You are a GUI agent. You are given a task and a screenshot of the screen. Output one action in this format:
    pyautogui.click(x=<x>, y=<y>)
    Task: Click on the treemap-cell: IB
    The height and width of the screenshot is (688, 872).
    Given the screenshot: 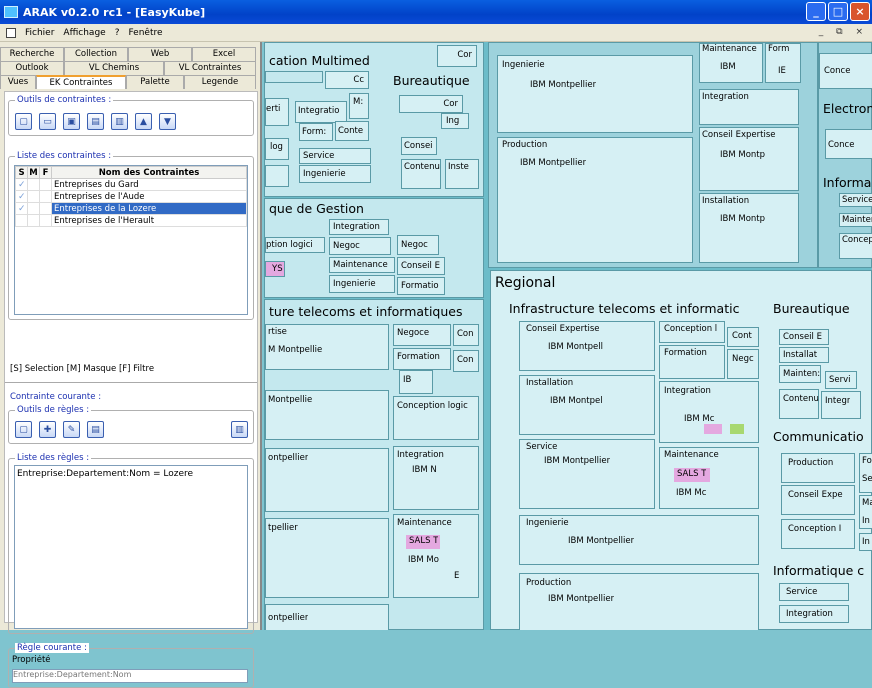 What is the action you would take?
    pyautogui.click(x=416, y=382)
    